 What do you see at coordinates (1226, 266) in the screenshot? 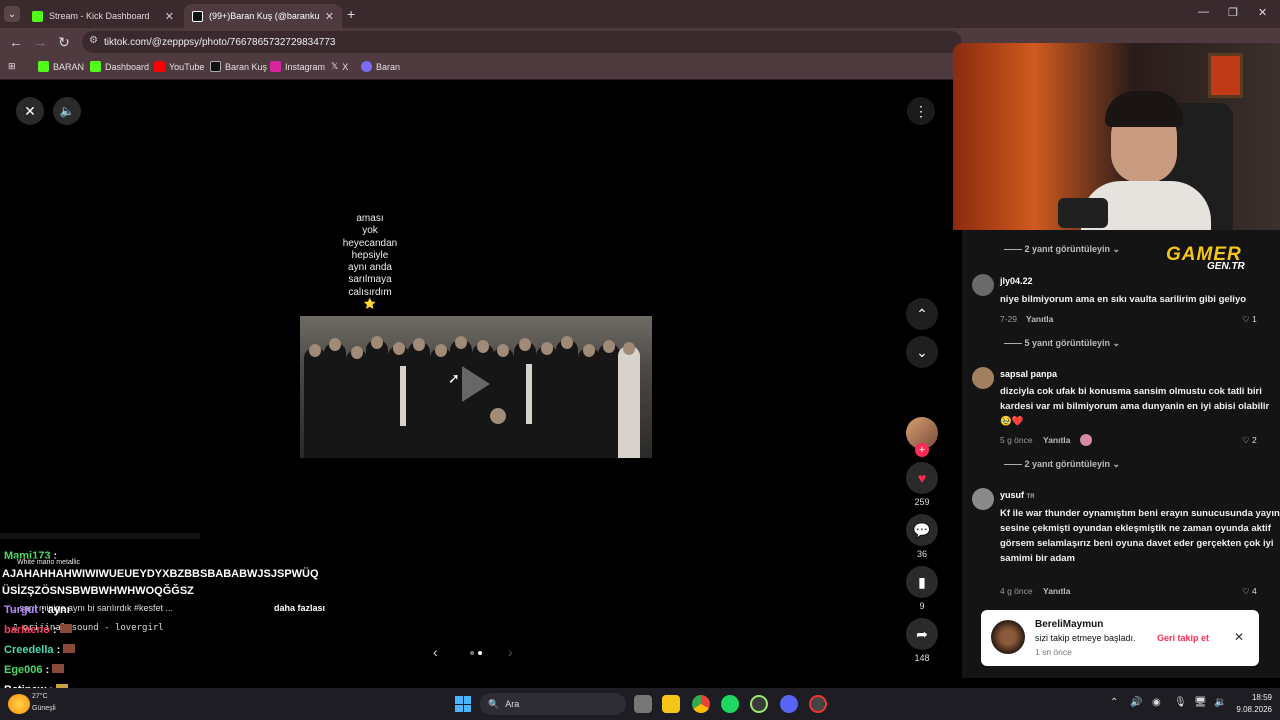
I see `watermark-logo-sub: GEN.TR` at bounding box center [1226, 266].